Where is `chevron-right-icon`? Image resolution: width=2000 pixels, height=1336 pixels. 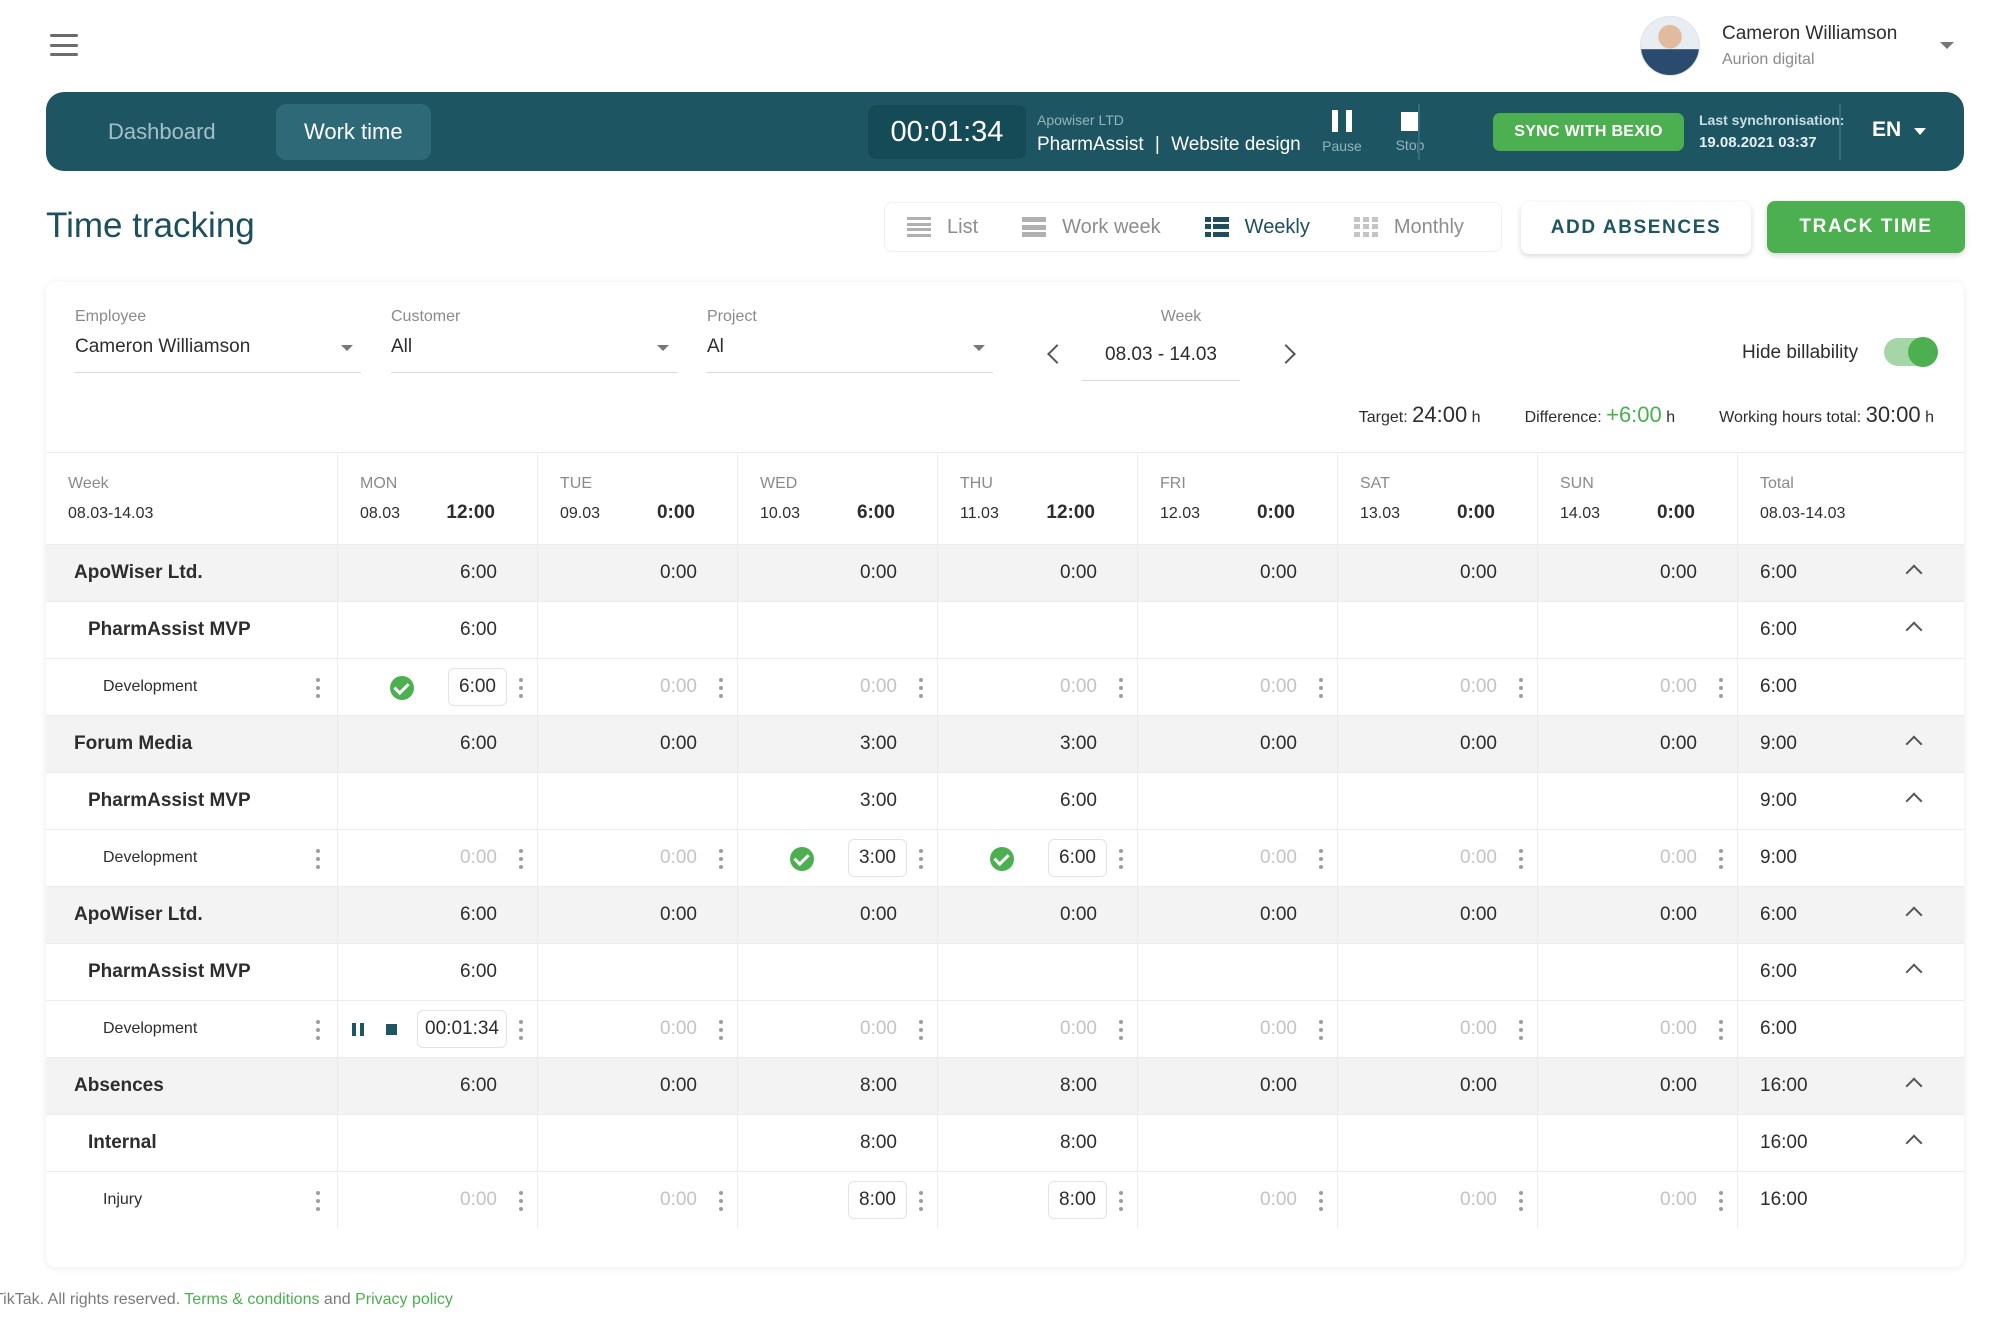
chevron-right-icon is located at coordinates (1286, 354).